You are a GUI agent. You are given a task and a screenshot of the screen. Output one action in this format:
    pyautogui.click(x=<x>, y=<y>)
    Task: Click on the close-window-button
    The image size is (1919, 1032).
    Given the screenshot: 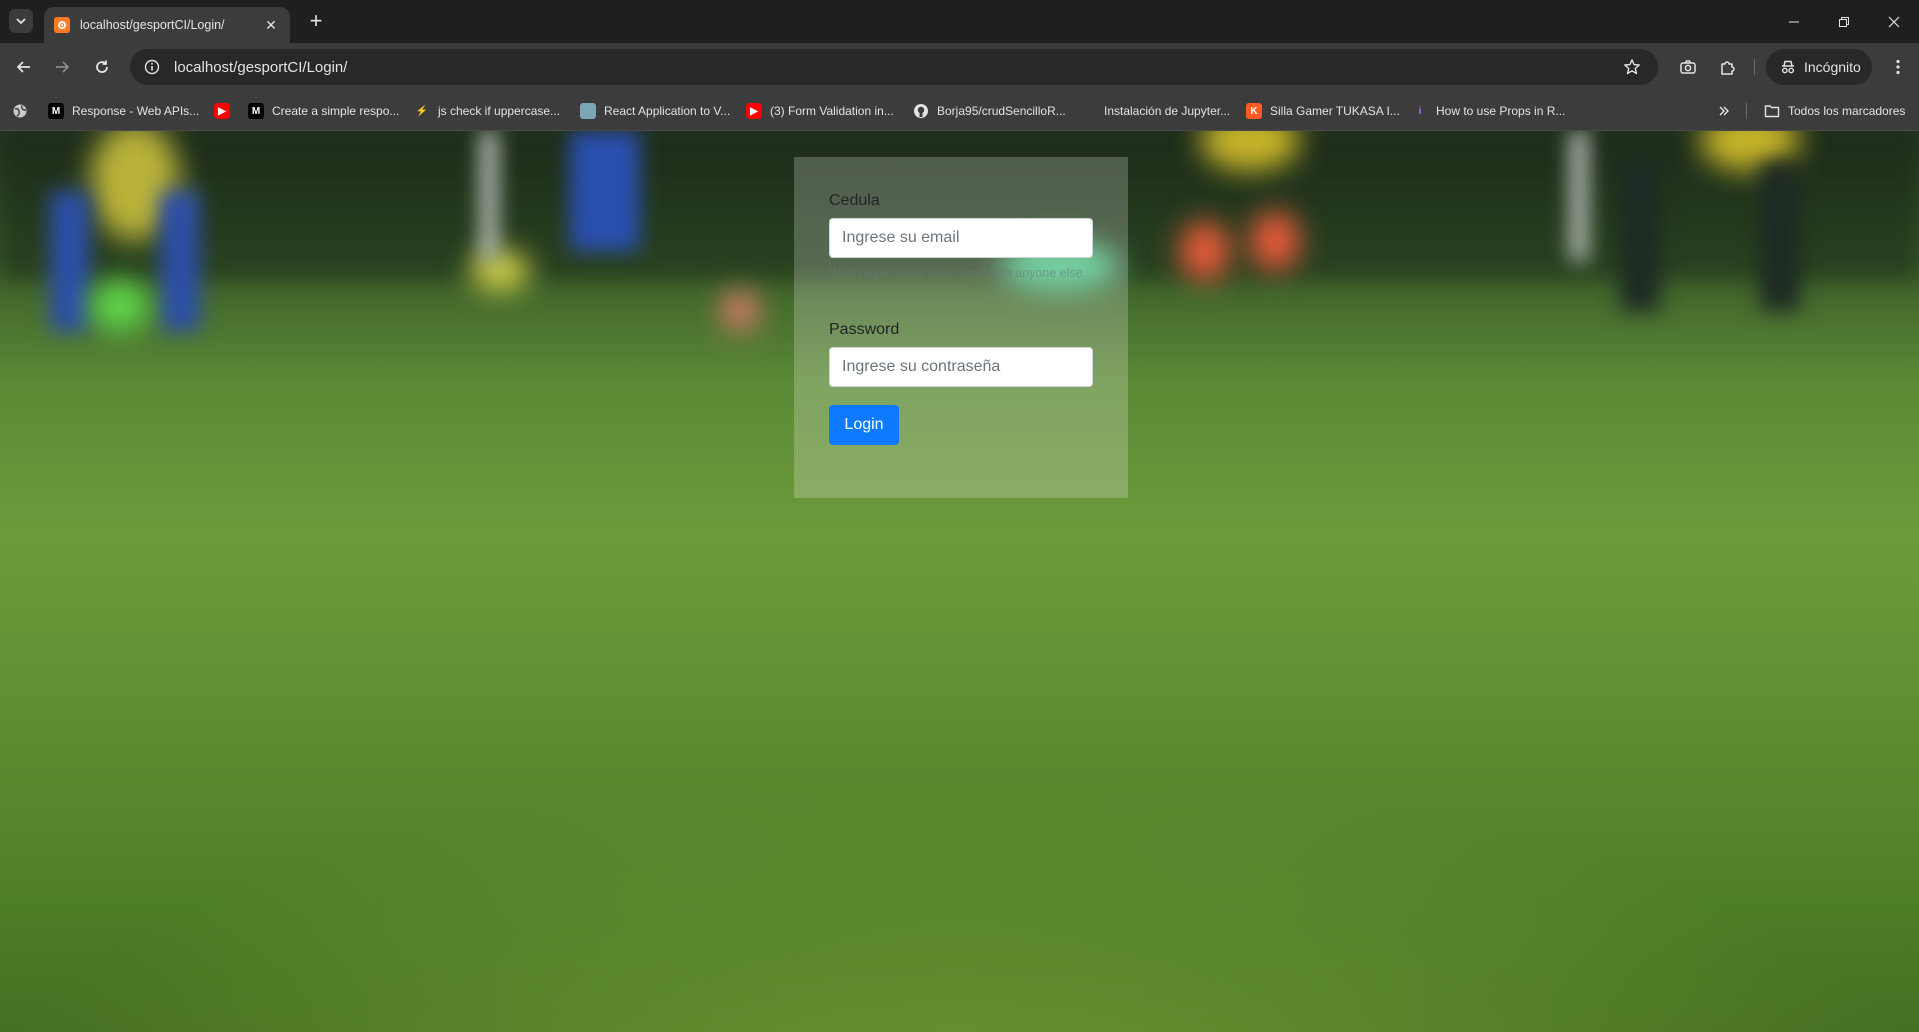 What is the action you would take?
    pyautogui.click(x=1894, y=21)
    